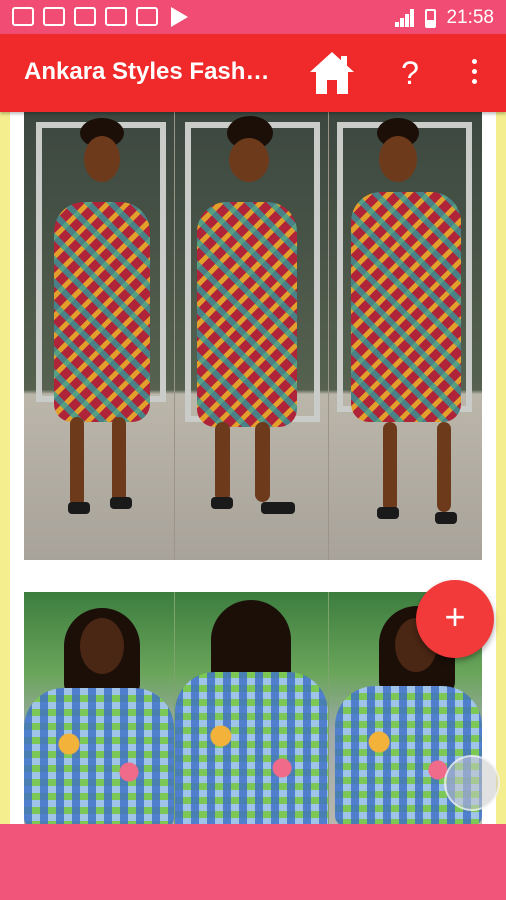  Describe the element at coordinates (455, 619) in the screenshot. I see `add-button: +` at that location.